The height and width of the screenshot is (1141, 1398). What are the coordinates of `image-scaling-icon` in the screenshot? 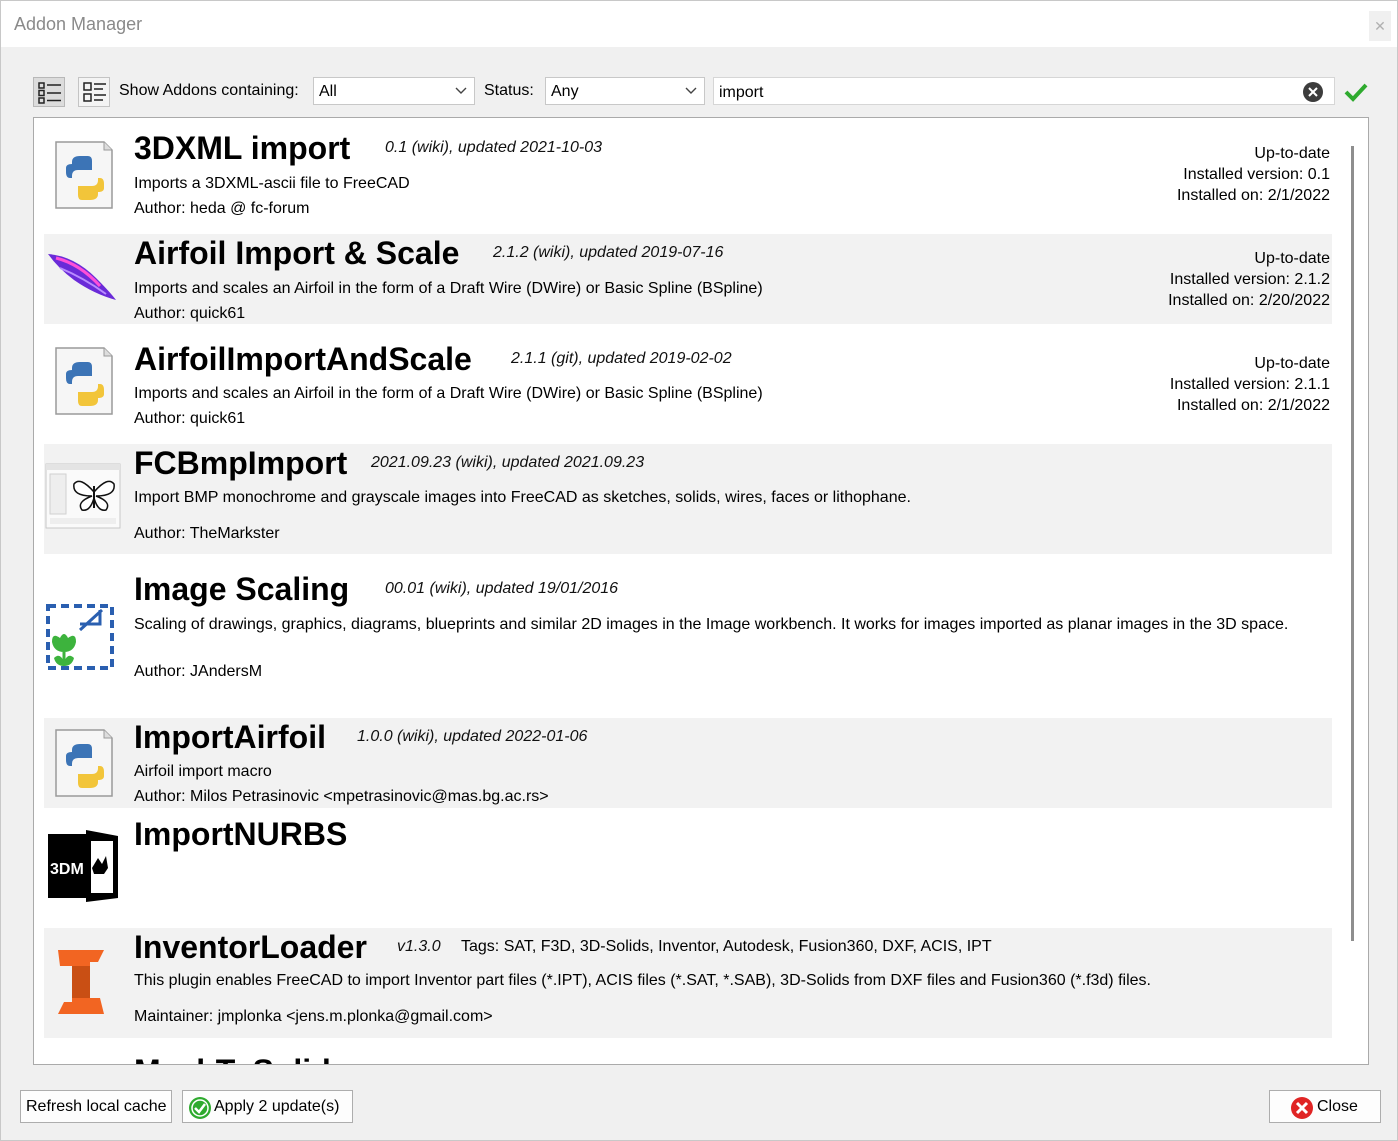 It's located at (80, 637).